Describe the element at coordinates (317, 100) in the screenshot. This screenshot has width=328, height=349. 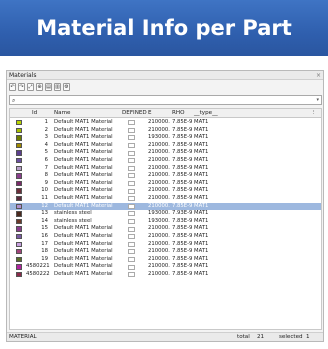
I see `chevron-down-icon: ▾` at that location.